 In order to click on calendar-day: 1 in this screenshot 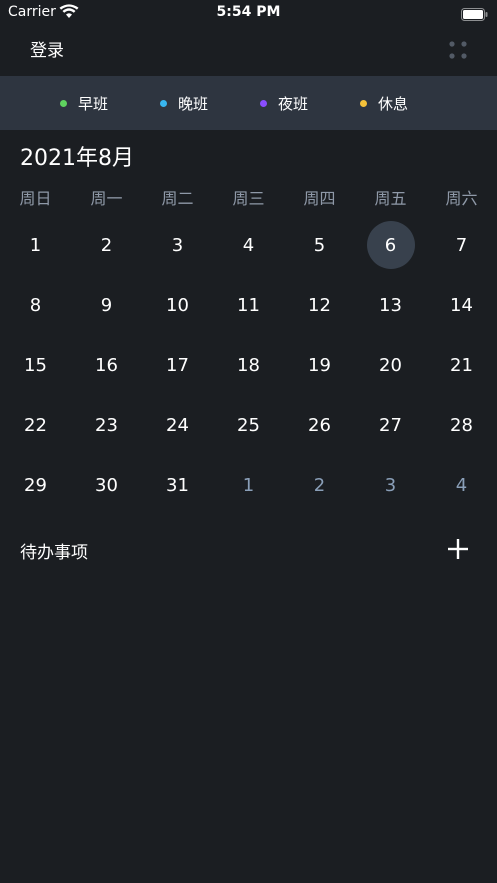, I will do `click(35, 245)`.